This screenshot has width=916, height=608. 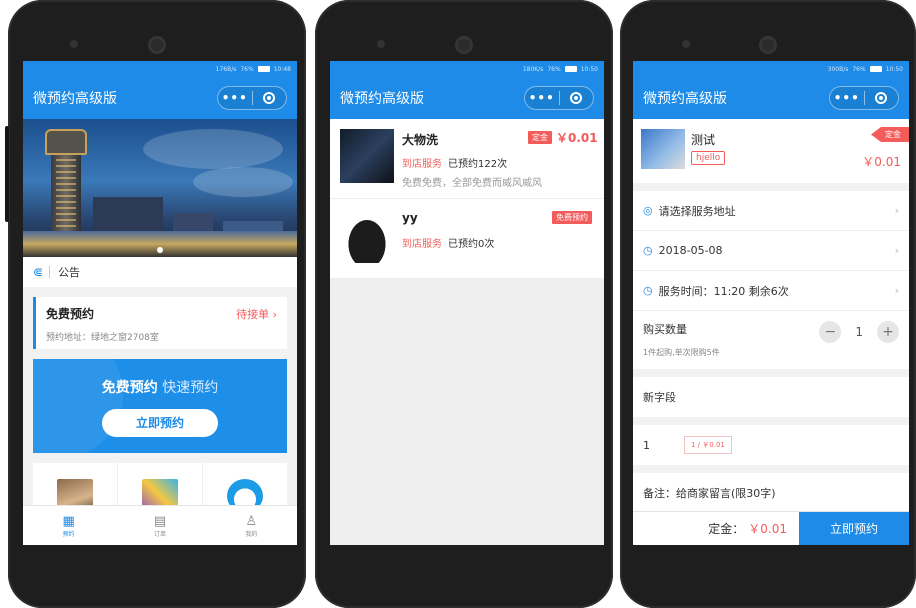 I want to click on service-type: 到店服务, so click(x=422, y=164).